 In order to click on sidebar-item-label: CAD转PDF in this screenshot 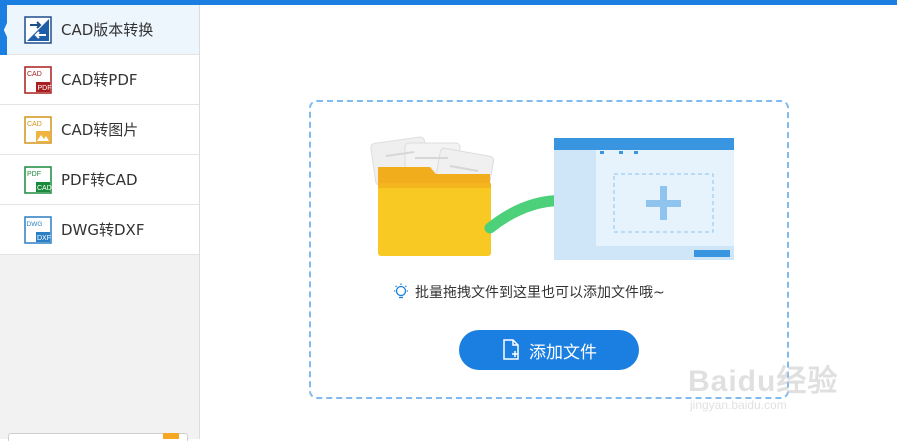, I will do `click(99, 80)`.